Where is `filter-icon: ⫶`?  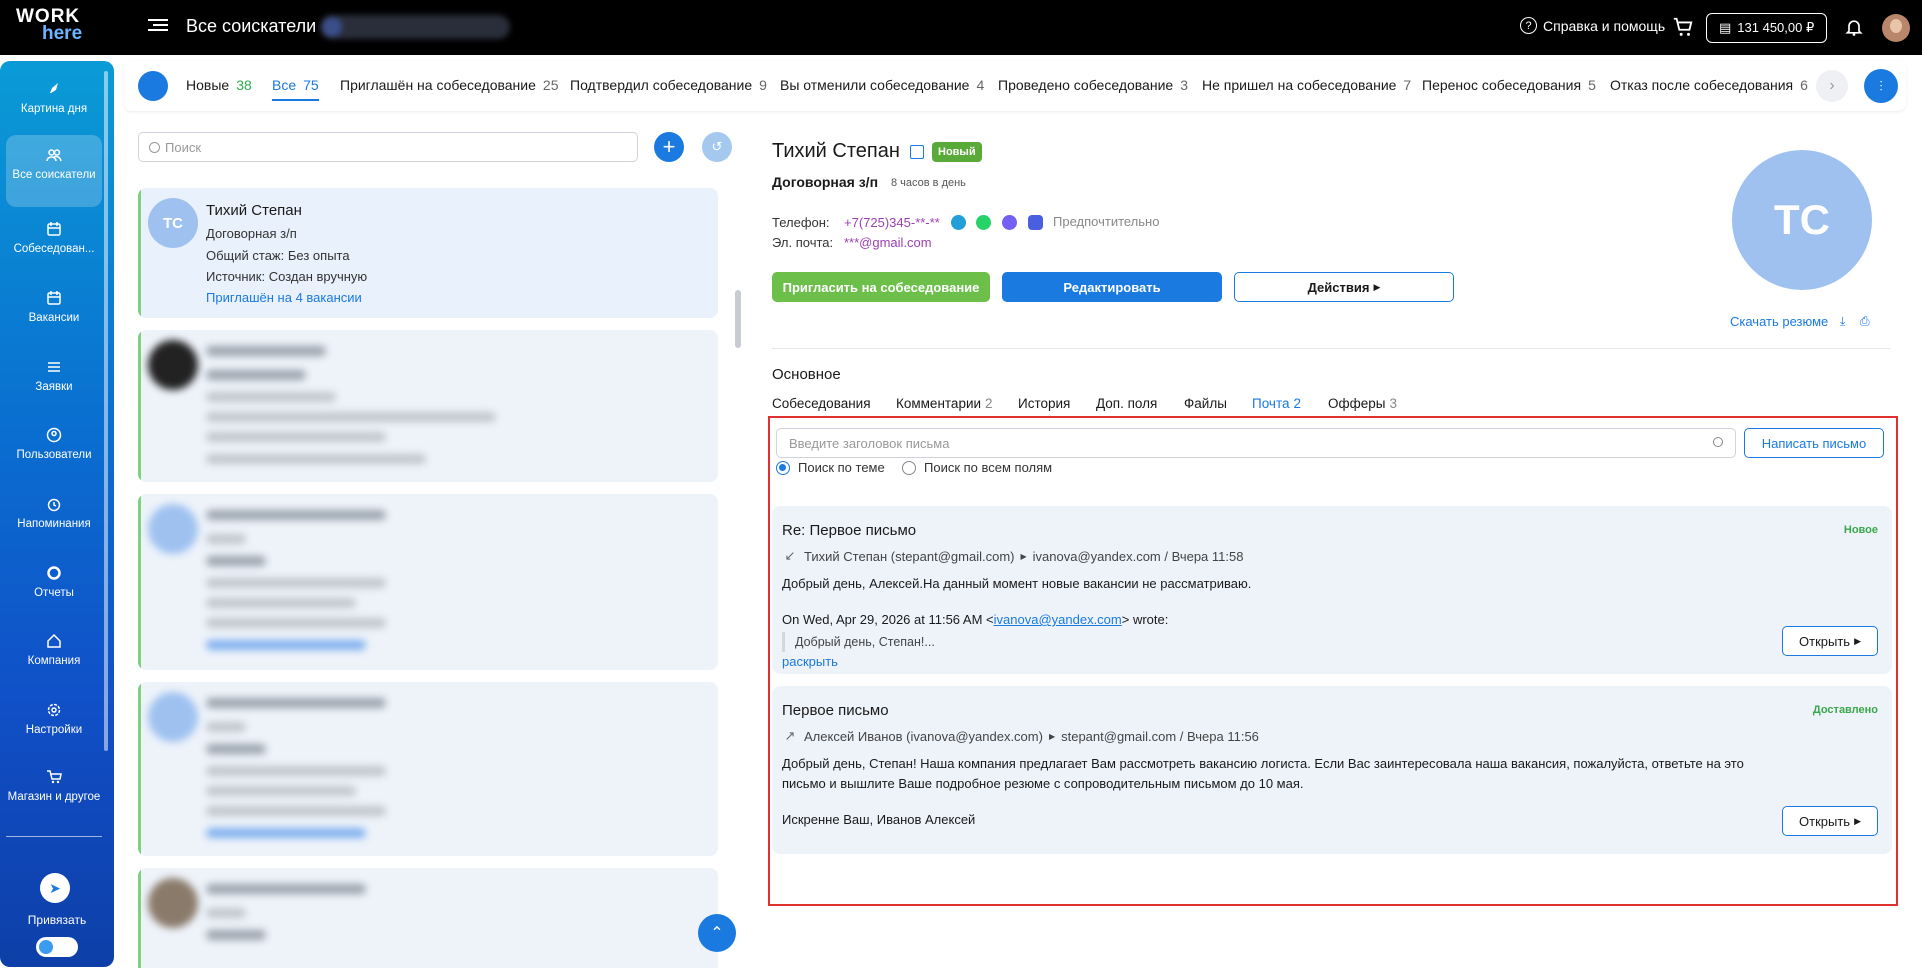 filter-icon: ⫶ is located at coordinates (1881, 86).